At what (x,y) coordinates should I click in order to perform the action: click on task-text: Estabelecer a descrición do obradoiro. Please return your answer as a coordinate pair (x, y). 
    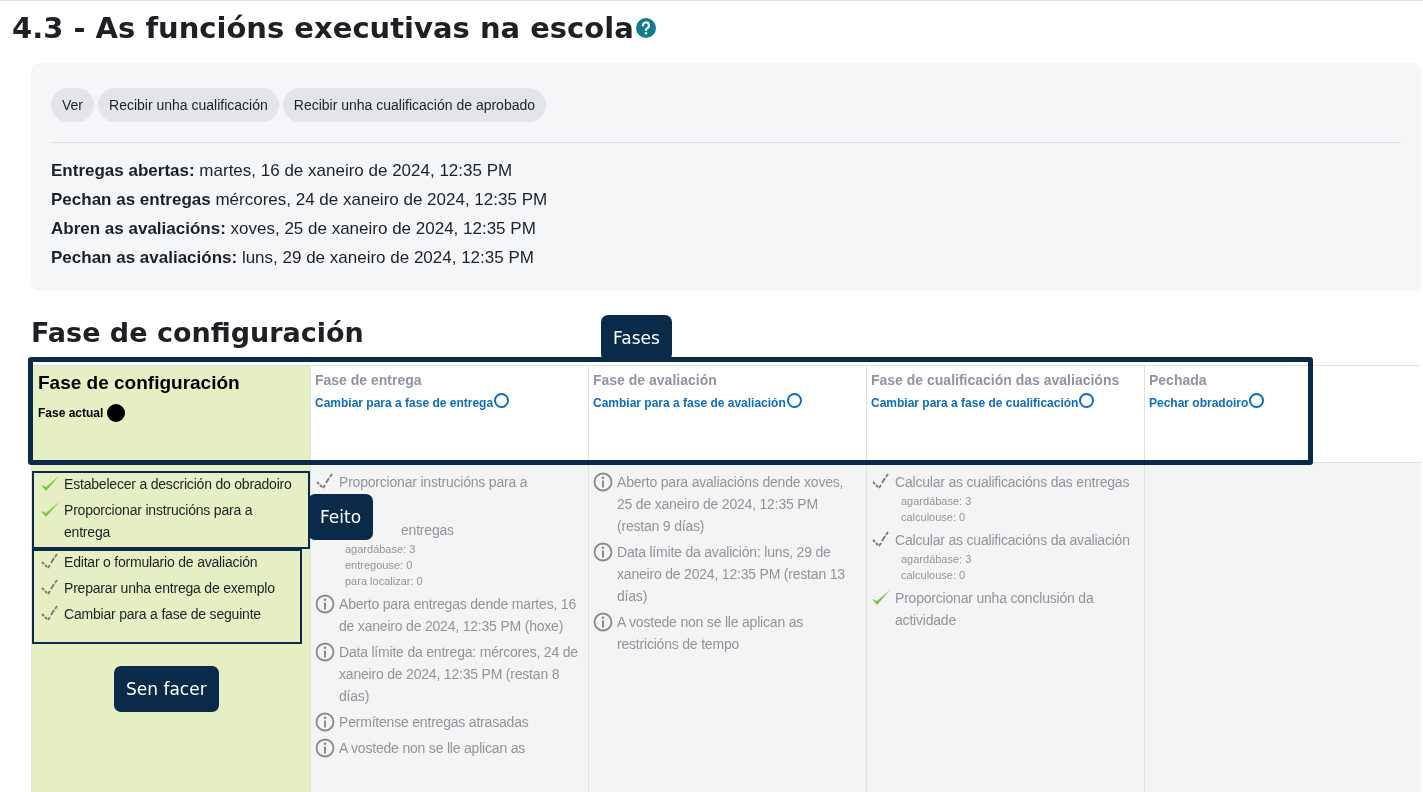
    Looking at the image, I should click on (178, 484).